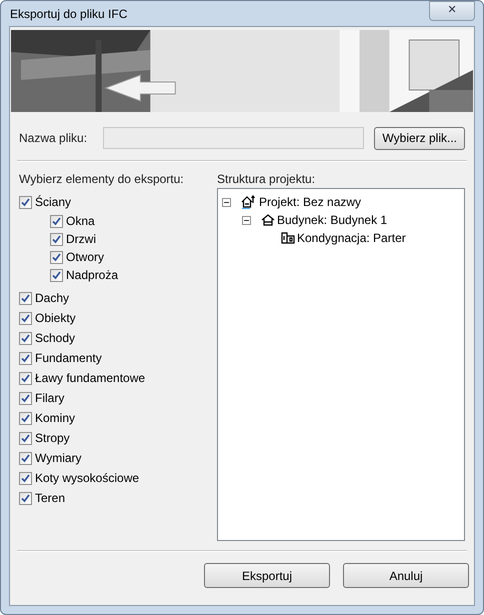 Image resolution: width=484 pixels, height=615 pixels. What do you see at coordinates (52, 438) in the screenshot?
I see `checkbox-label: Stropy` at bounding box center [52, 438].